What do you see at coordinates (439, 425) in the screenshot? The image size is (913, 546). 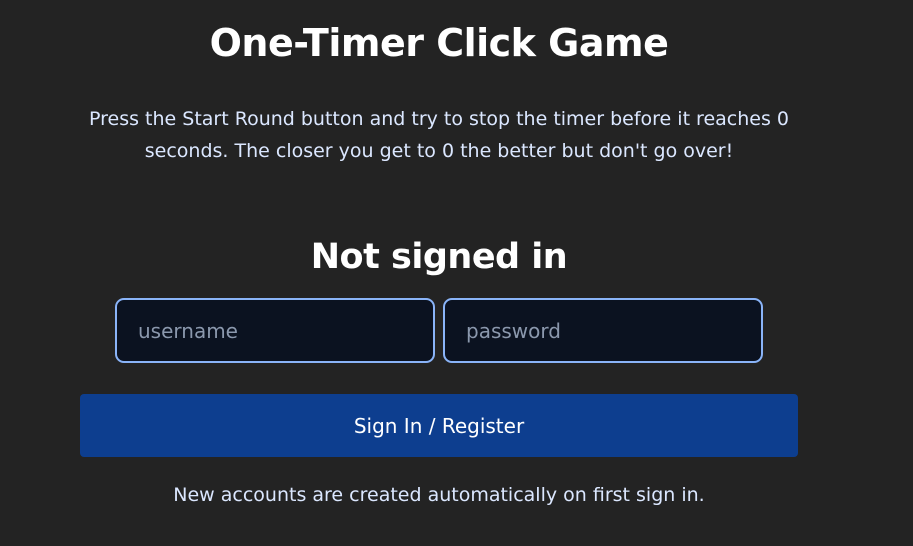 I see `sign-in-register-button: Sign In / Register` at bounding box center [439, 425].